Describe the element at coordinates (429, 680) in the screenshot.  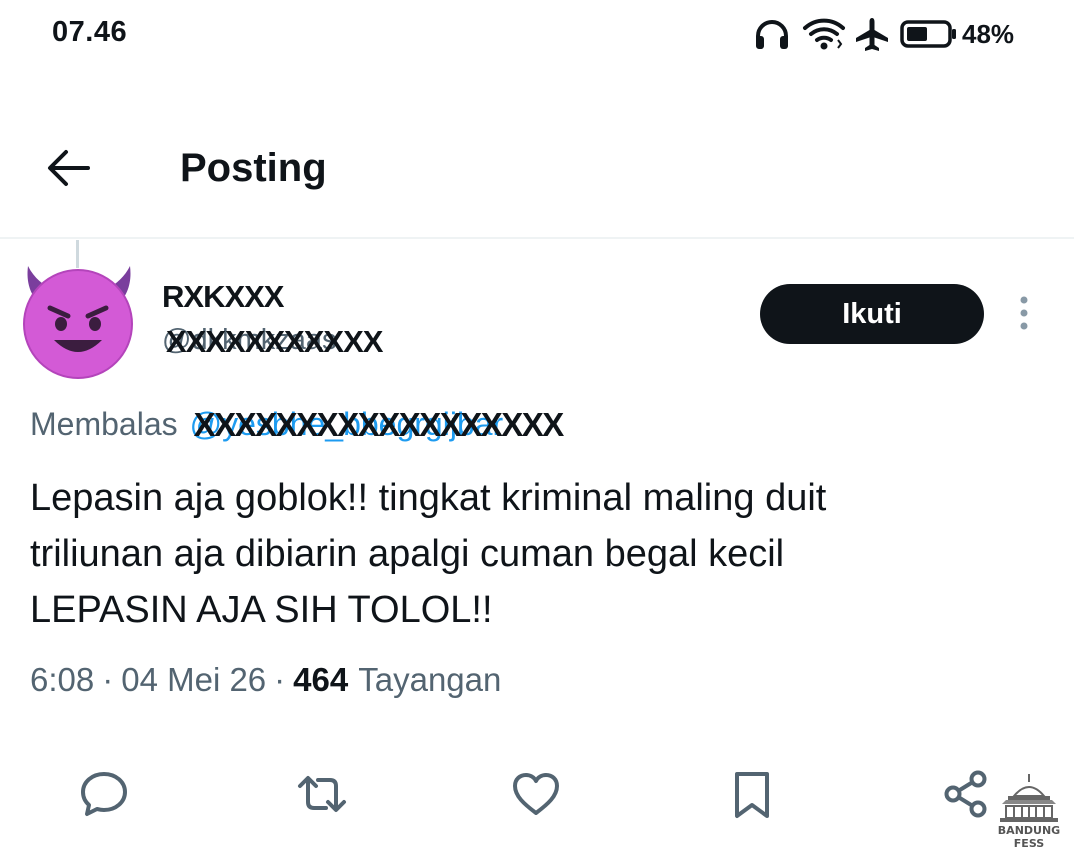
I see `views-label: Tayangan` at that location.